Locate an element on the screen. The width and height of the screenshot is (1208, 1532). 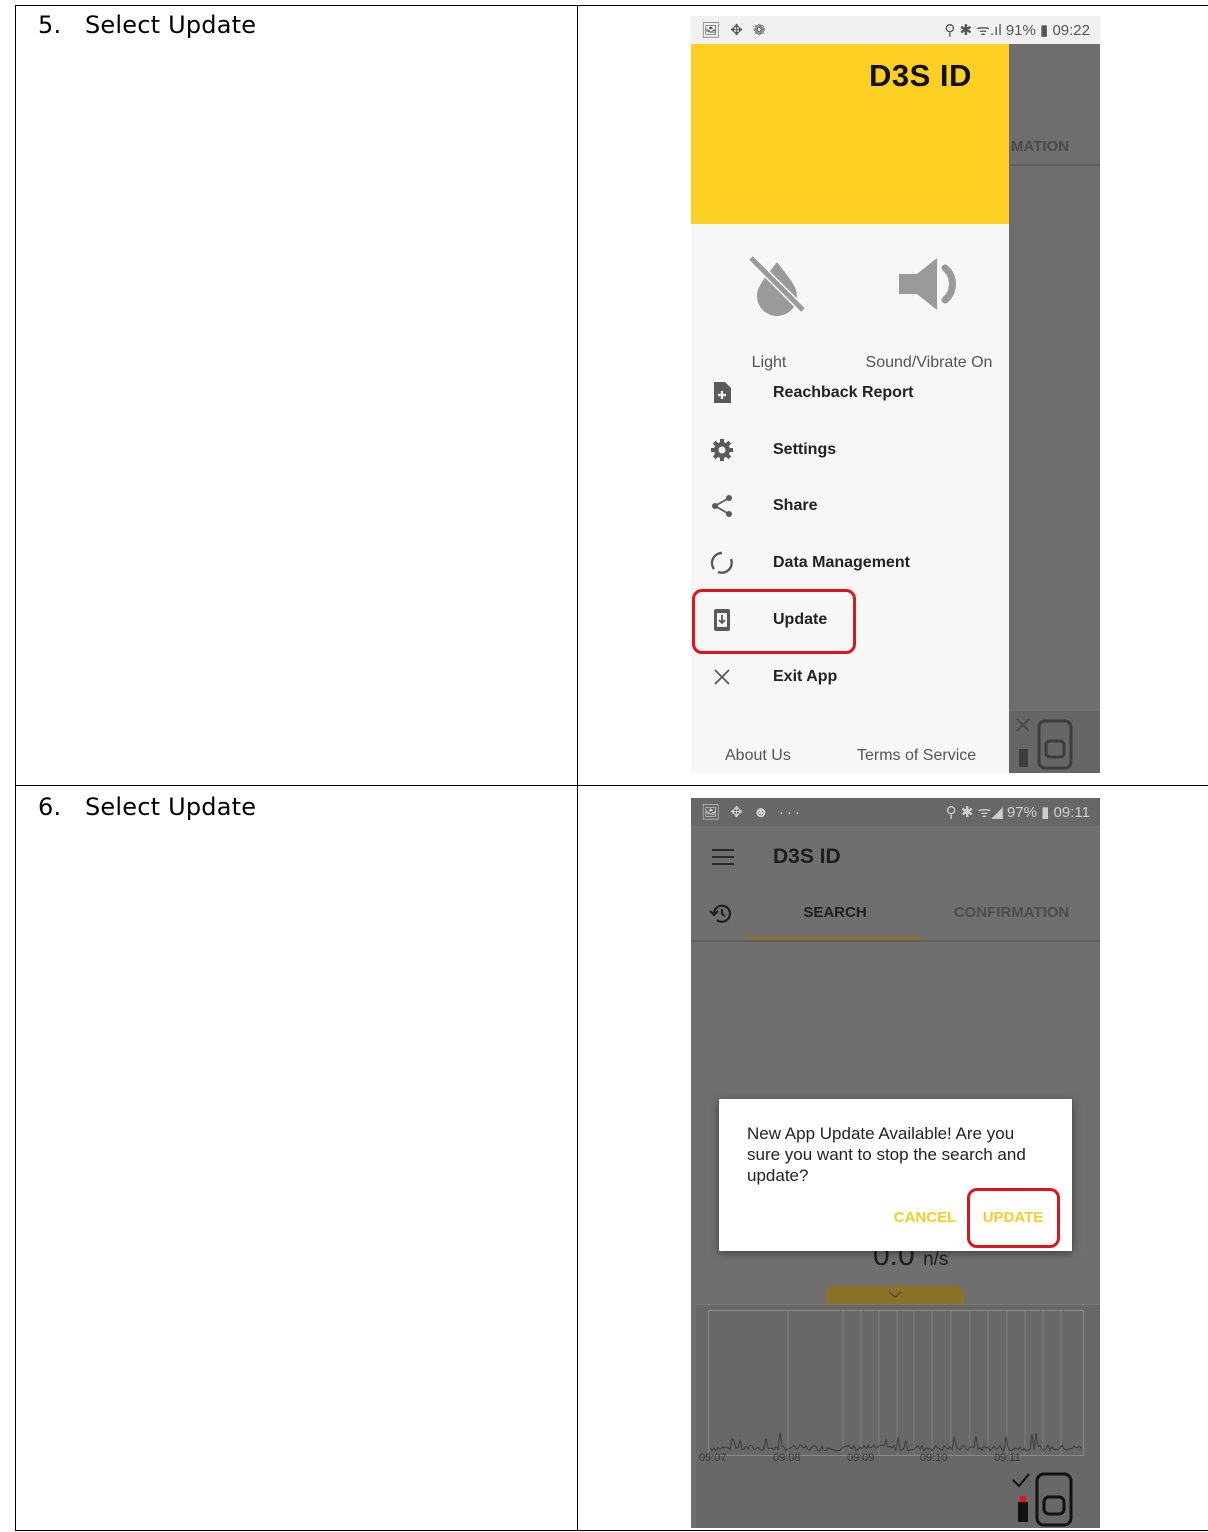
background-tab-partial: MATION is located at coordinates (1040, 146).